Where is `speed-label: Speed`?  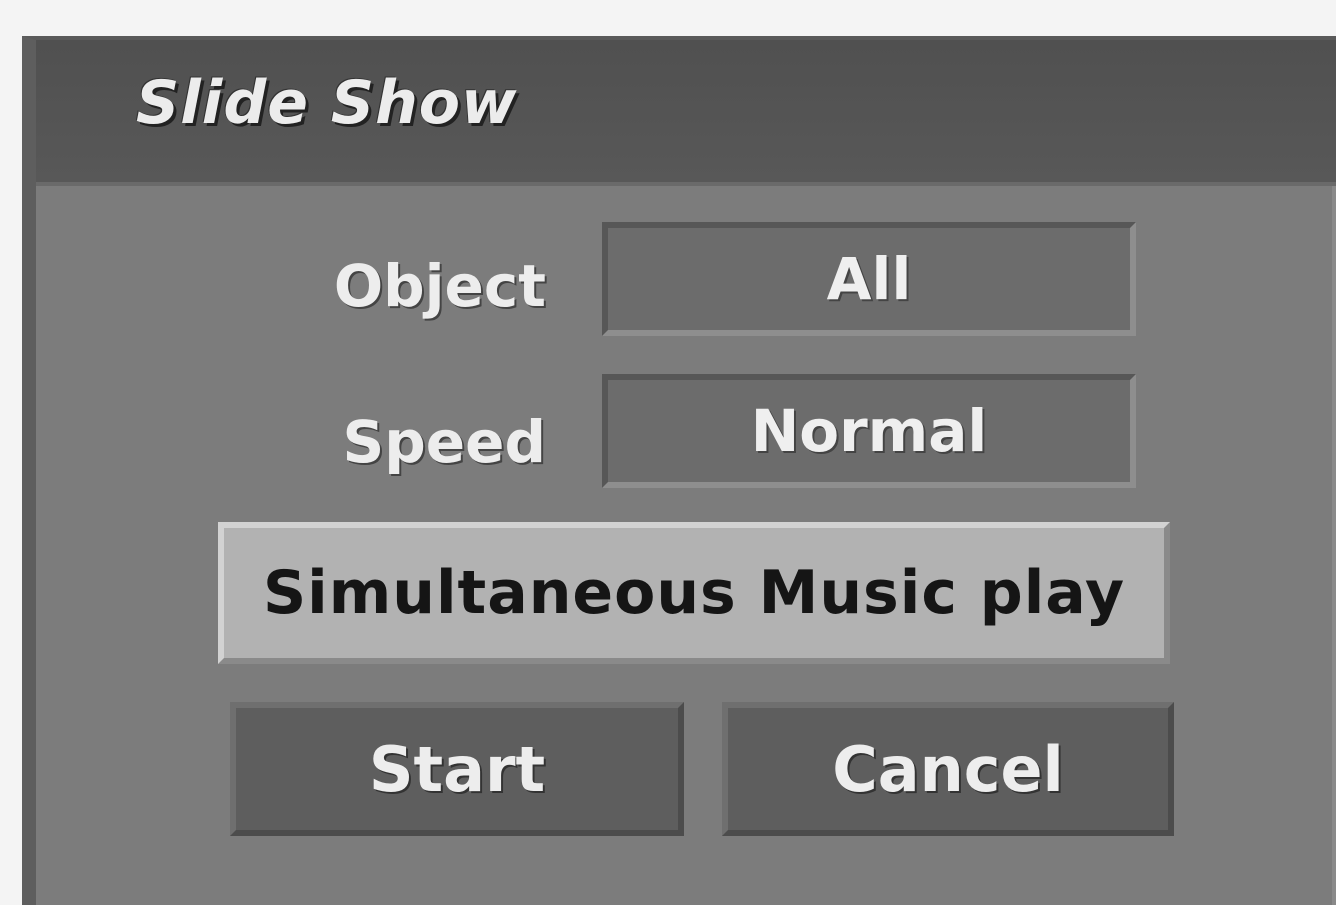
speed-label: Speed is located at coordinates (444, 442).